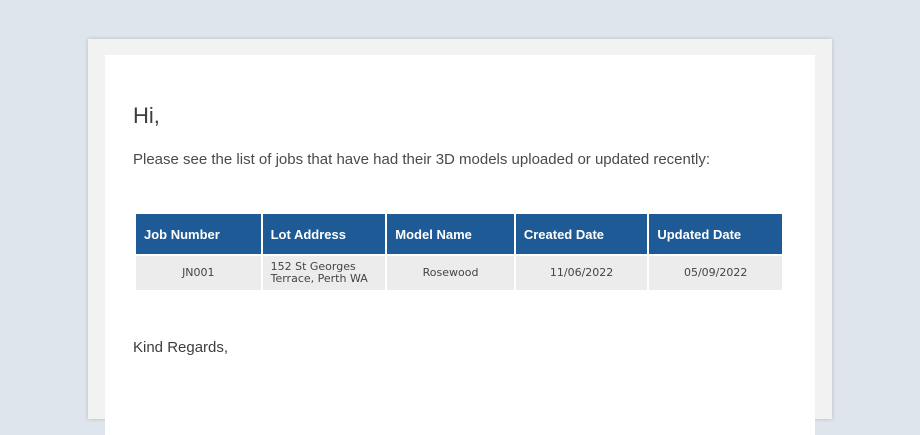 The width and height of the screenshot is (920, 435). What do you see at coordinates (324, 234) in the screenshot?
I see `header-lot-address: Lot Address` at bounding box center [324, 234].